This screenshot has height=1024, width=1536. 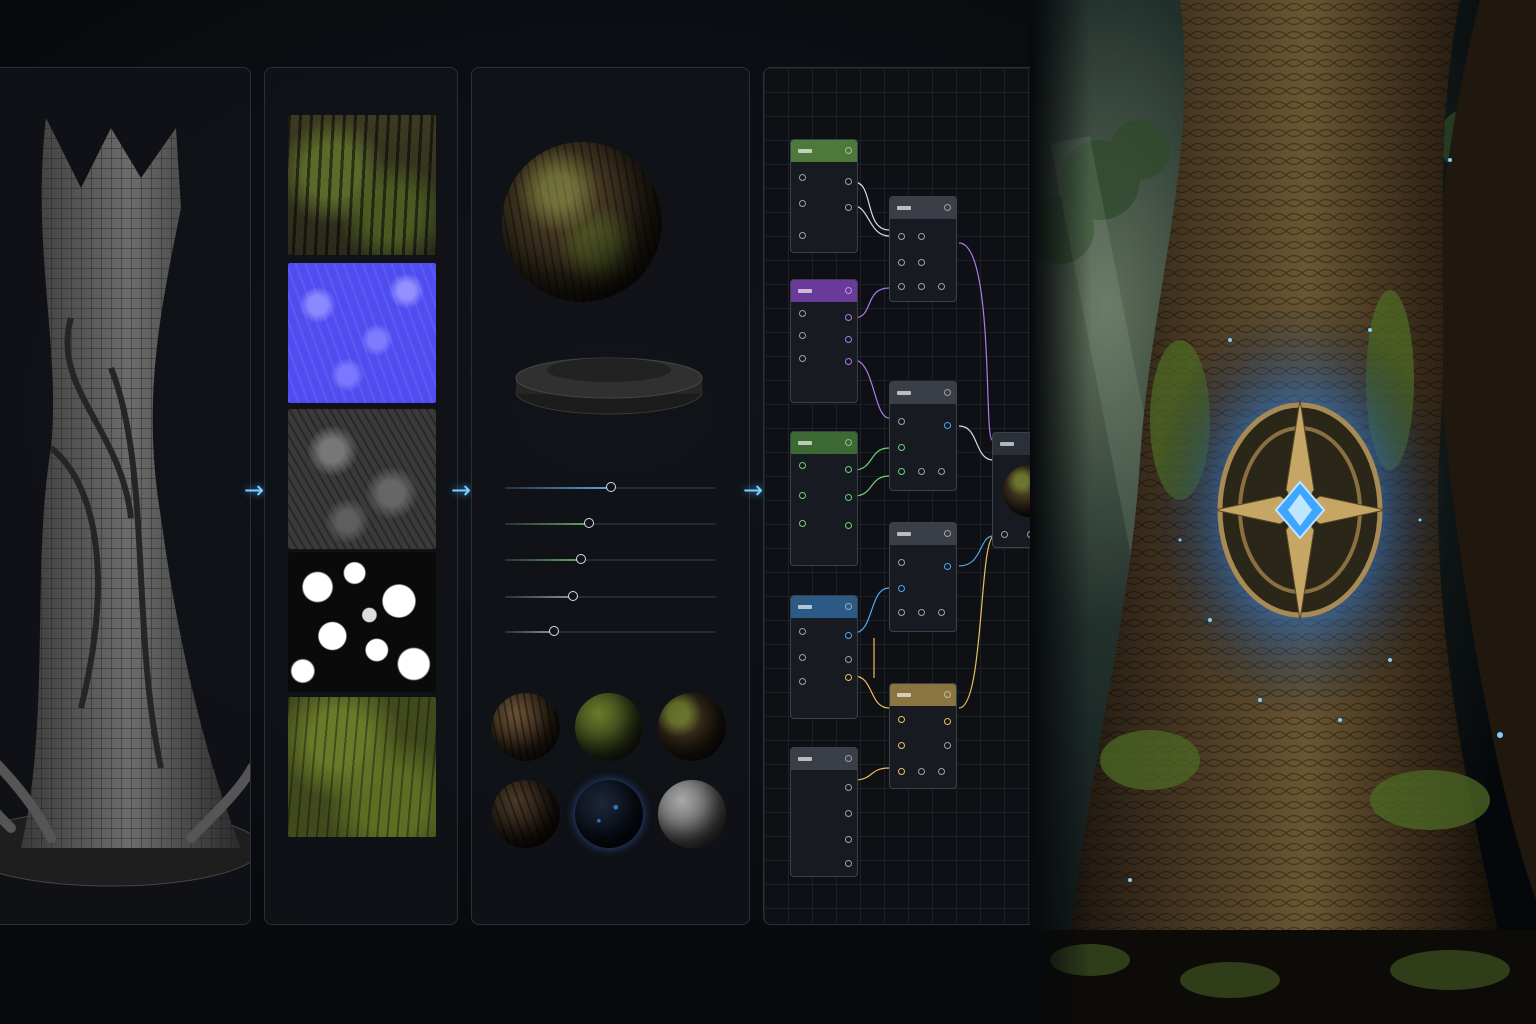 What do you see at coordinates (692, 727) in the screenshot?
I see `preset-mossy-bark` at bounding box center [692, 727].